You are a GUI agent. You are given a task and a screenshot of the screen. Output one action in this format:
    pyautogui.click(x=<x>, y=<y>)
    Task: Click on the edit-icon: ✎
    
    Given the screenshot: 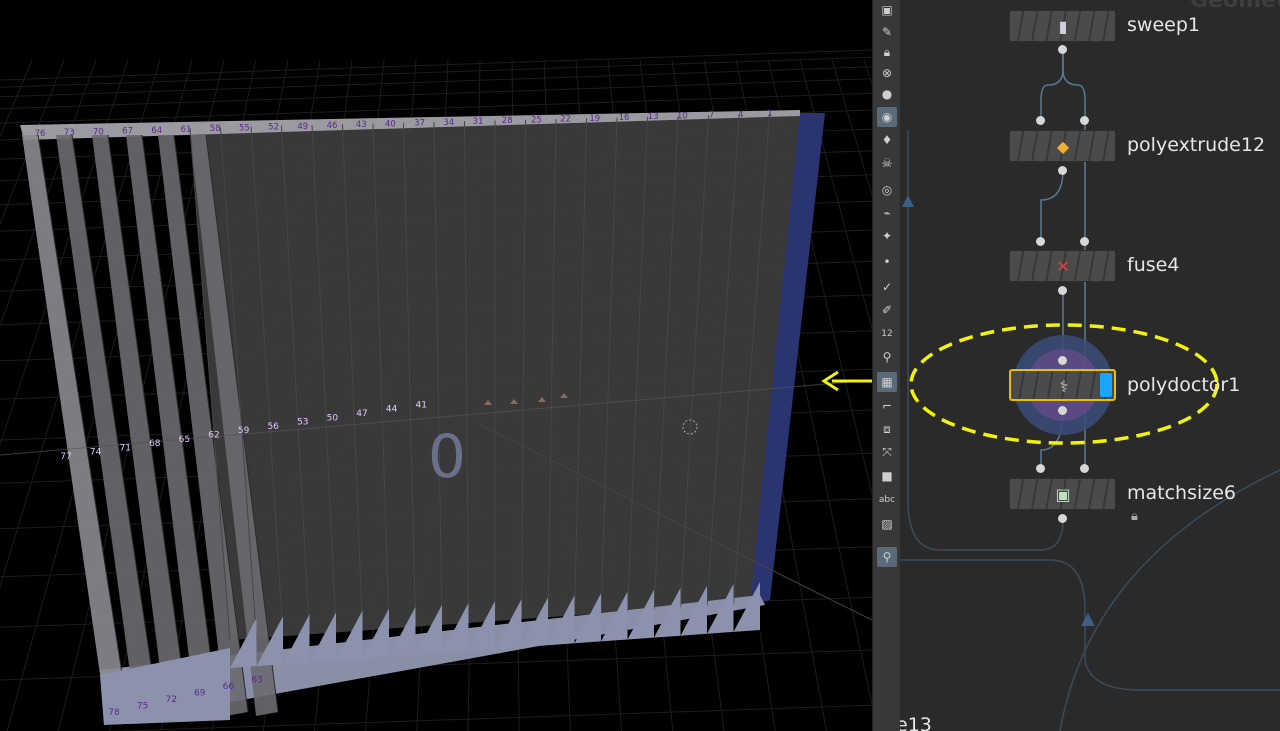 What is the action you would take?
    pyautogui.click(x=887, y=32)
    